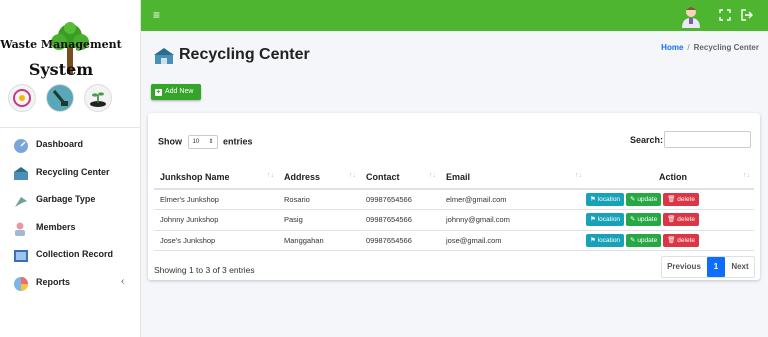  Describe the element at coordinates (21, 146) in the screenshot. I see `dashboard-icon` at that location.